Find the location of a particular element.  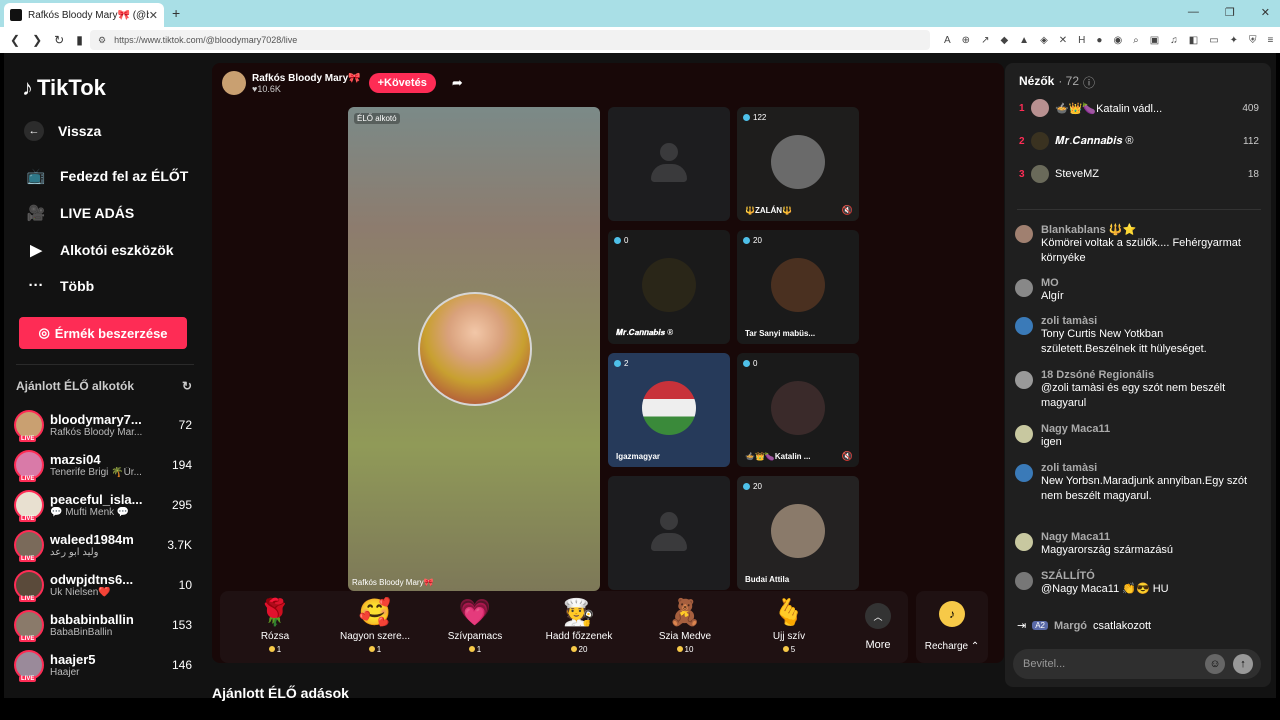

creator-item: LIVE waleed1984m وليد ابو رعد 3.7K is located at coordinates (104, 545).